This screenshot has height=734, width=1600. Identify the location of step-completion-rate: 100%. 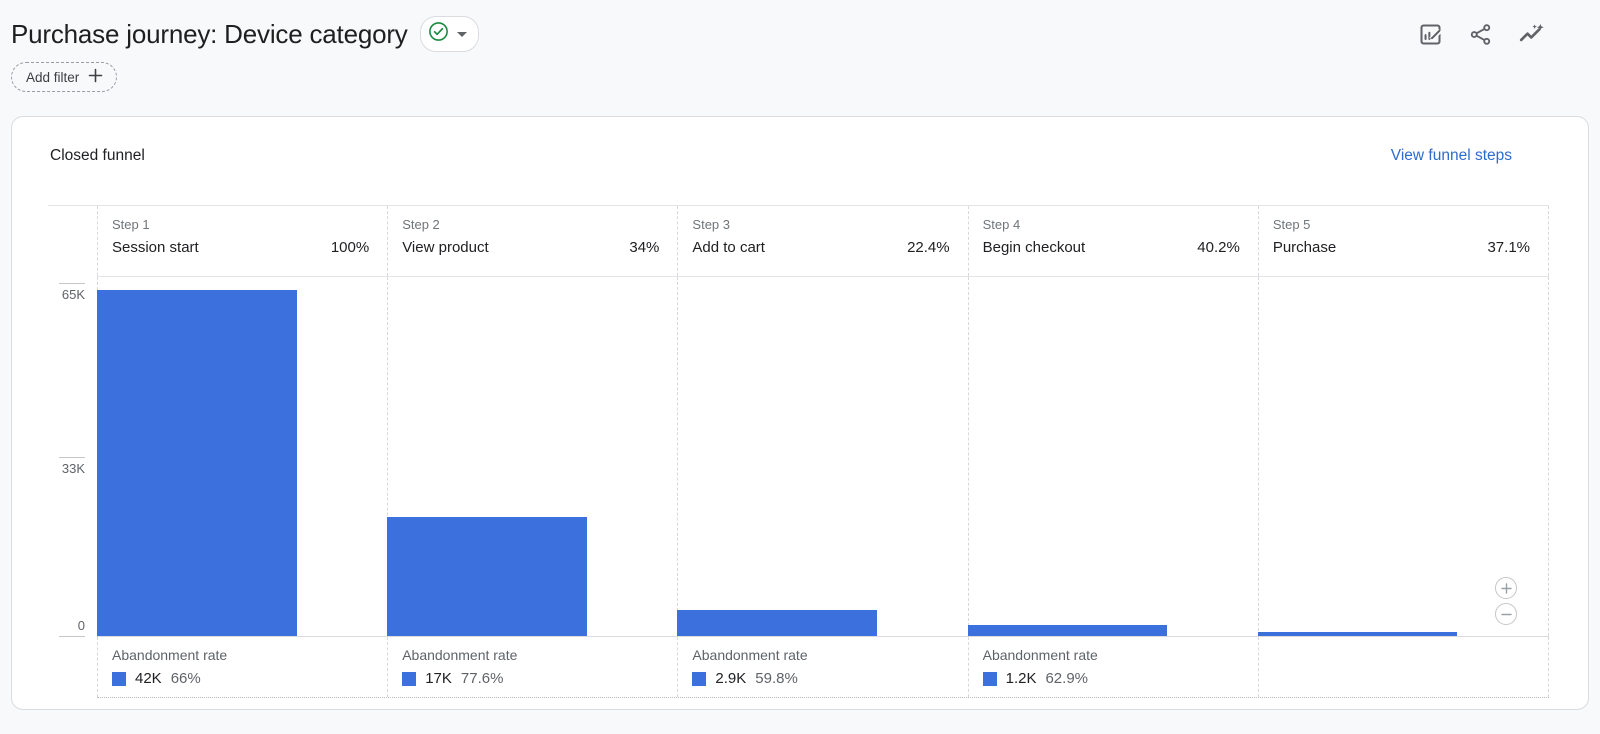
(350, 247).